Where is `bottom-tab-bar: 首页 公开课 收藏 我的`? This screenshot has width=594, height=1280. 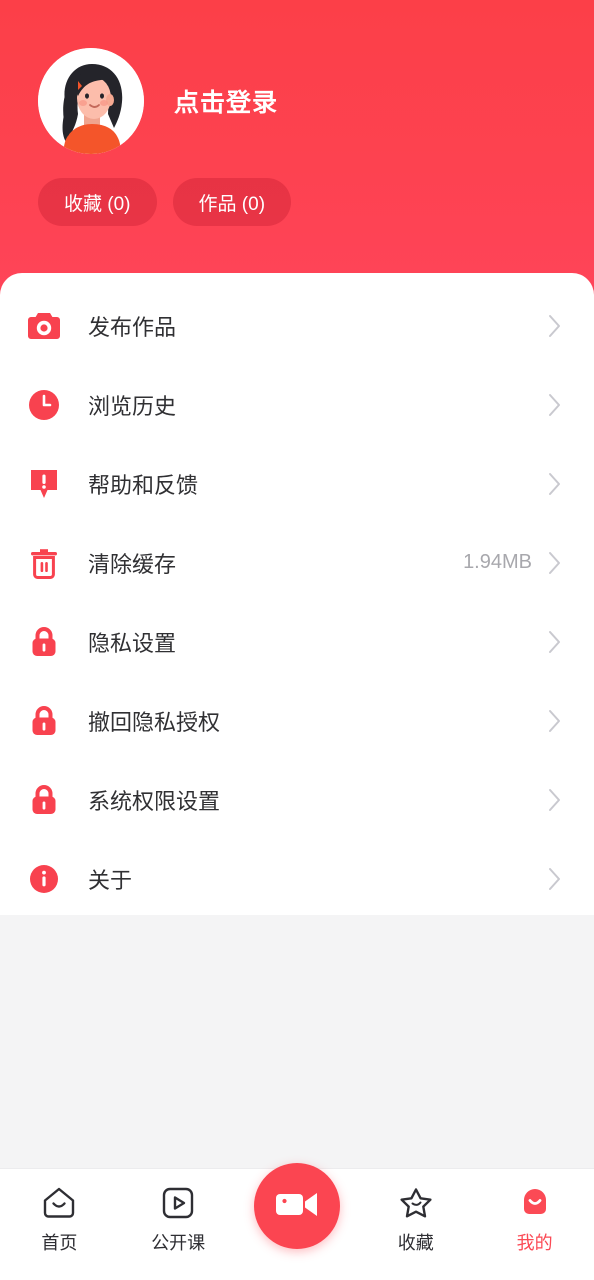 bottom-tab-bar: 首页 公开课 收藏 我的 is located at coordinates (297, 1221).